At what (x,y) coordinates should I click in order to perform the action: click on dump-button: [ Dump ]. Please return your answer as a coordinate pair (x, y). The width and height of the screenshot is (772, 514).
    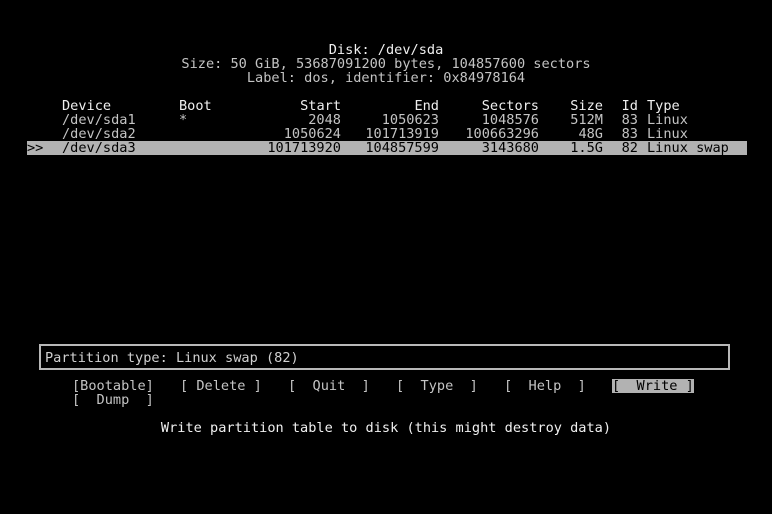
    Looking at the image, I should click on (113, 400).